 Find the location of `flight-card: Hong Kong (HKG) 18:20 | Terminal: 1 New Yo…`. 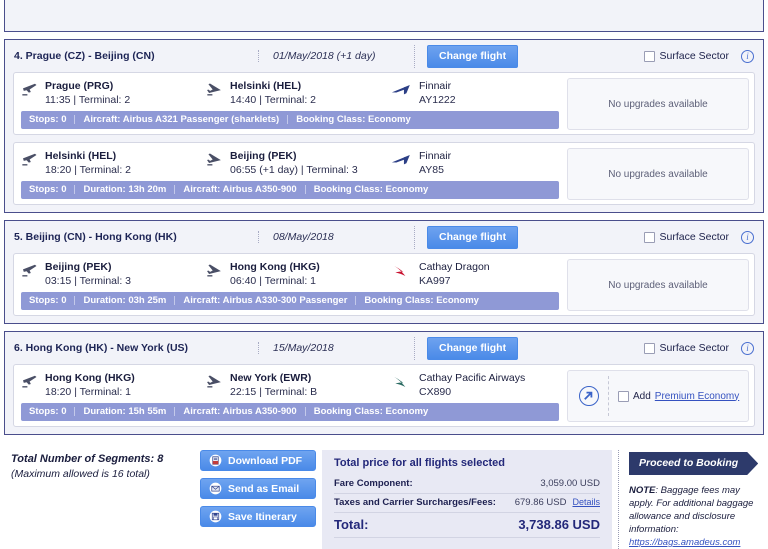

flight-card: Hong Kong (HKG) 18:20 | Terminal: 1 New Yo… is located at coordinates (384, 395).